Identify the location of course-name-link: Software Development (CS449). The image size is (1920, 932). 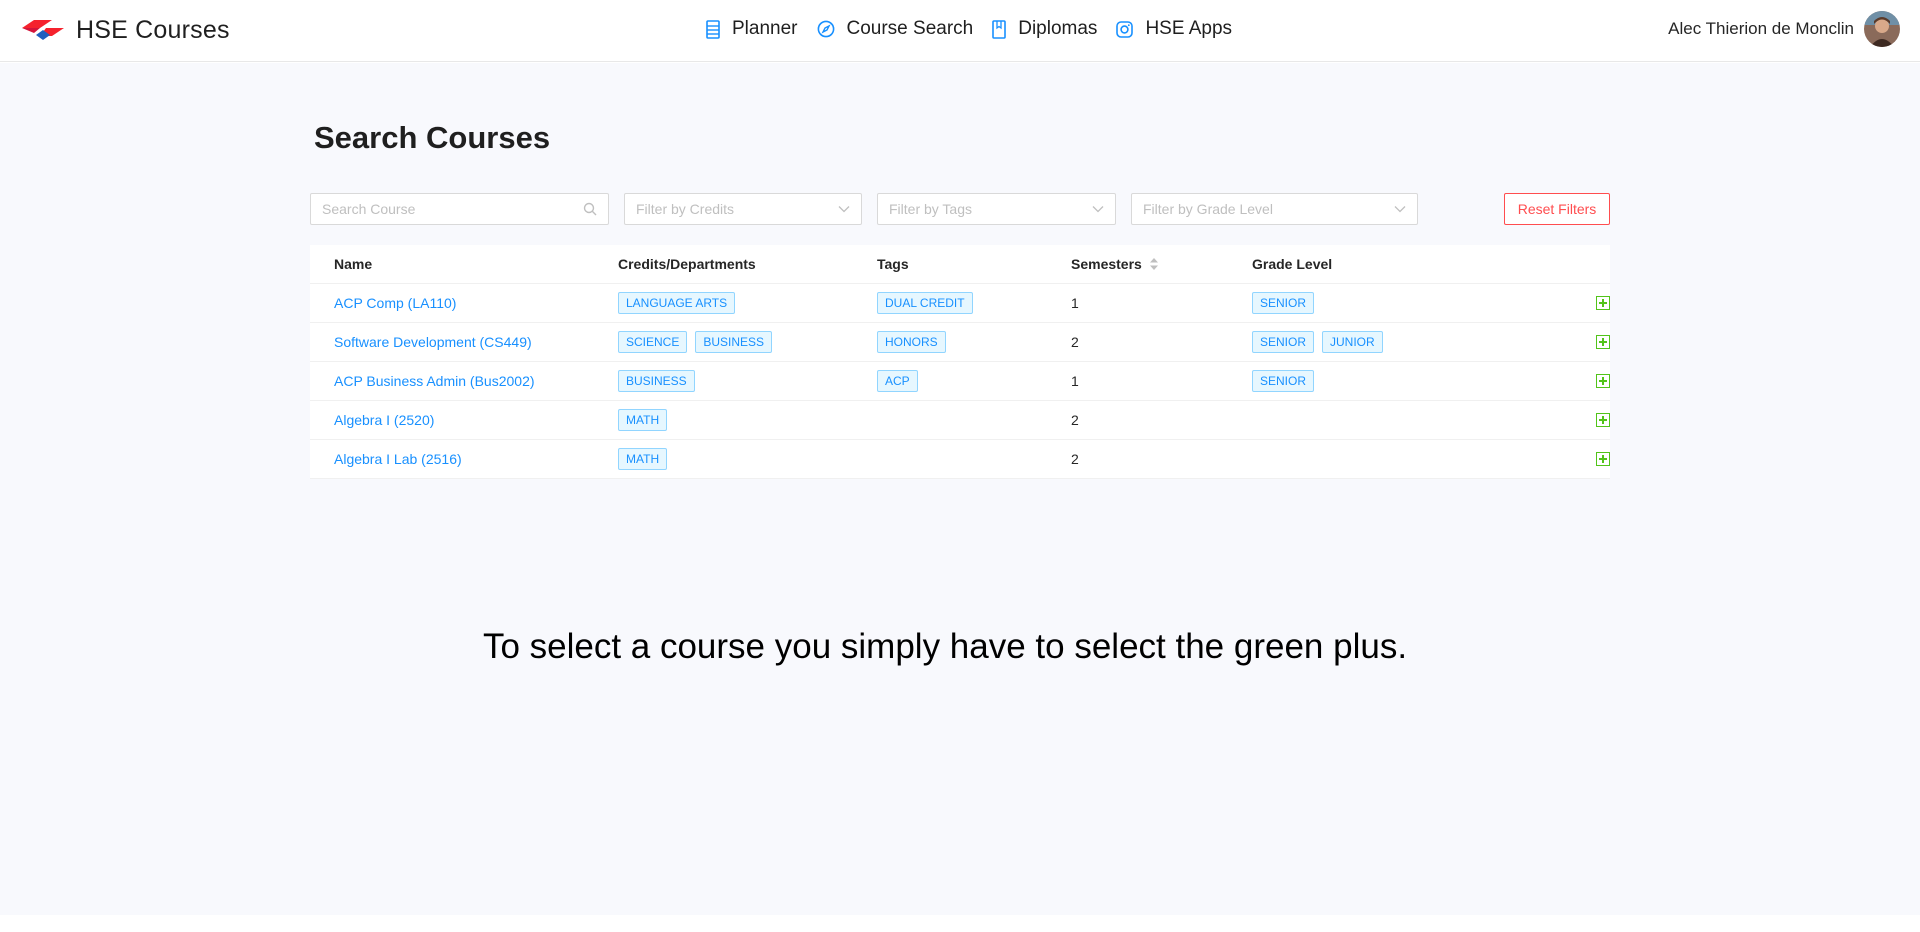
(433, 342).